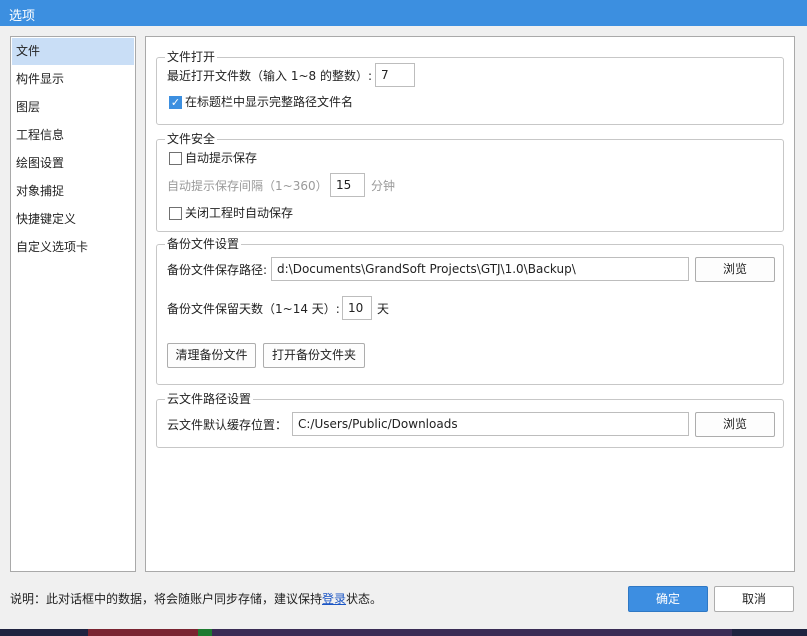 This screenshot has width=807, height=636. I want to click on check-icon: ✓, so click(175, 102).